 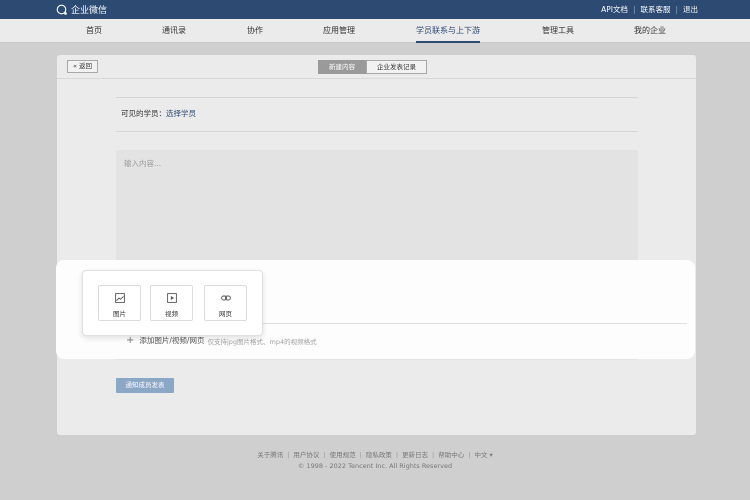 I want to click on footer-link-about: 关于腾讯, so click(x=270, y=455).